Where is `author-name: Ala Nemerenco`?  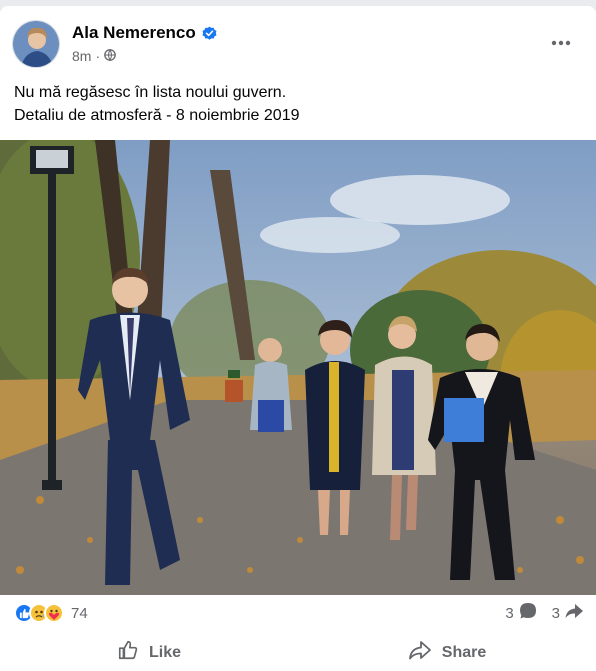
author-name: Ala Nemerenco is located at coordinates (134, 33).